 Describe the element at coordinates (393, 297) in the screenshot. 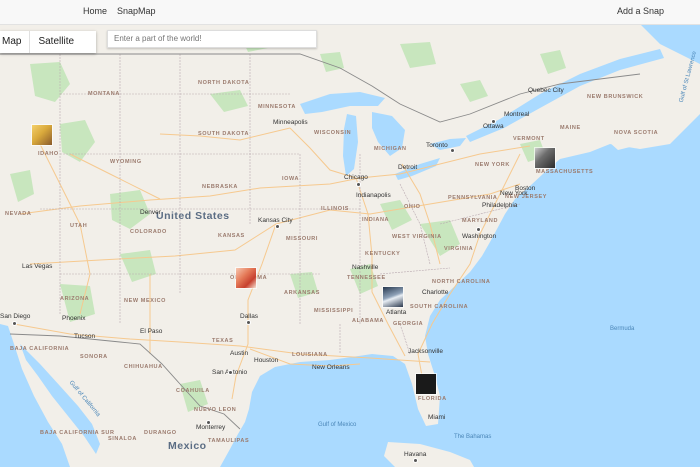

I see `snap-thumbnail-georgia` at that location.